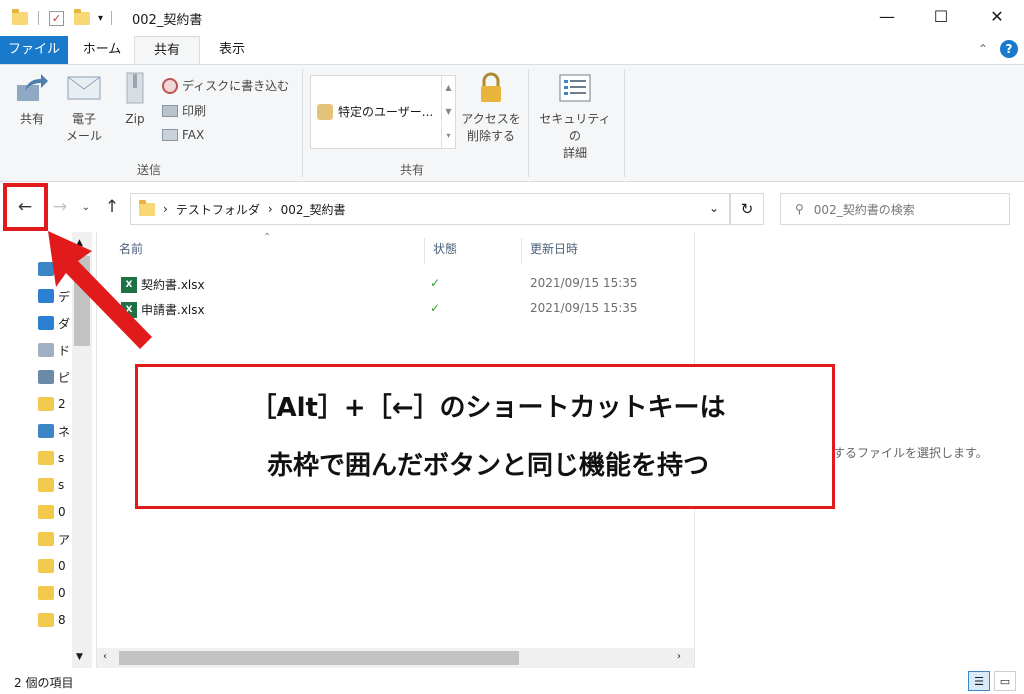 This screenshot has height=694, width=1024. Describe the element at coordinates (105, 656) in the screenshot. I see `scroll-left-icon: ‹` at that location.